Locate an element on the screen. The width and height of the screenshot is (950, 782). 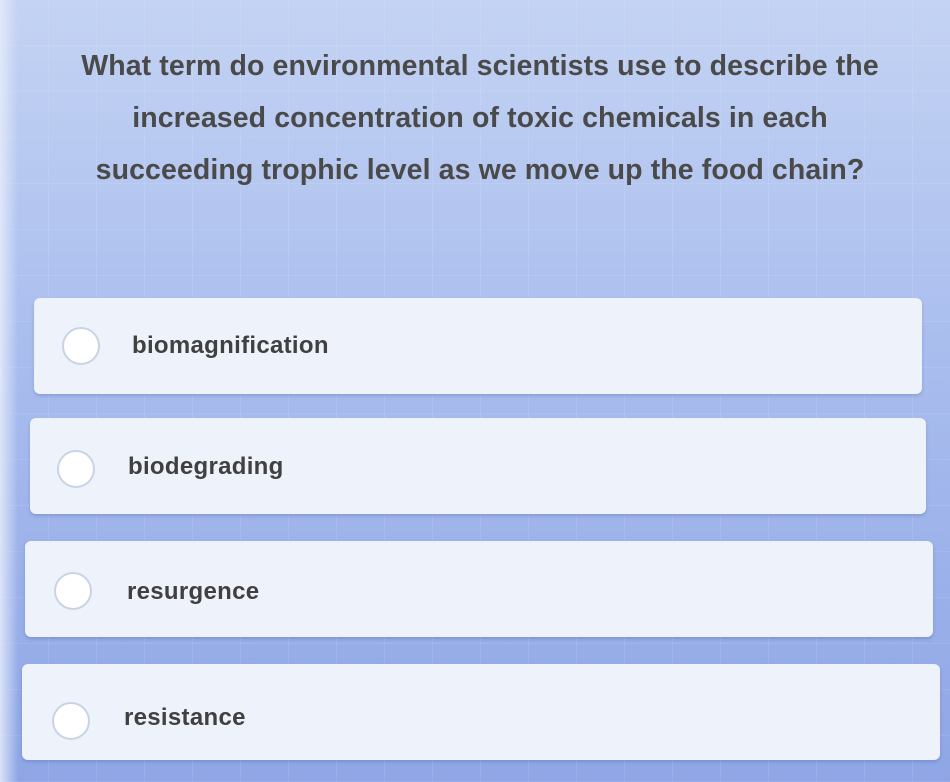
answer-option-biodegrading: biodegrading is located at coordinates (478, 466).